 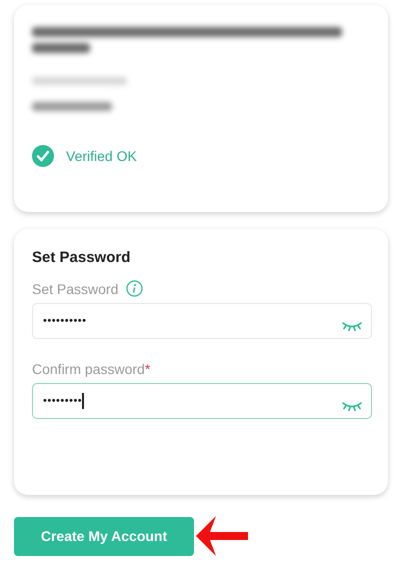 What do you see at coordinates (202, 321) in the screenshot?
I see `password-field: ••••••••••` at bounding box center [202, 321].